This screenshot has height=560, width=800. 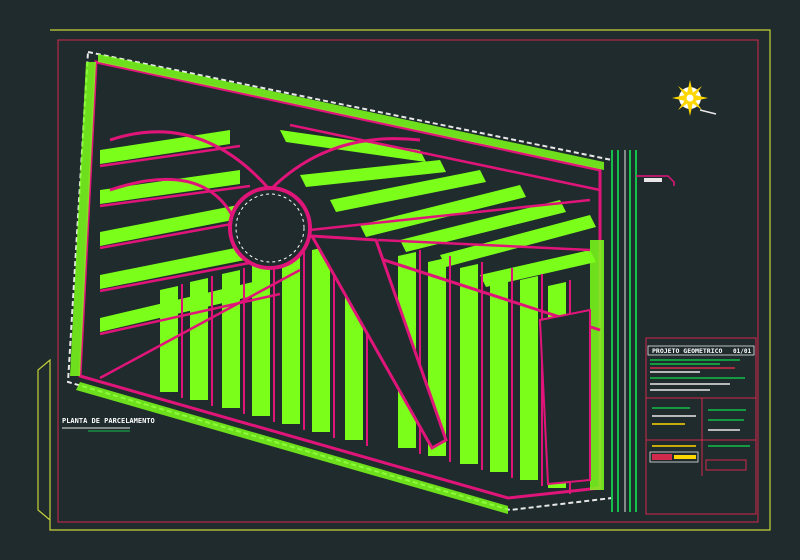 What do you see at coordinates (378, 342) in the screenshot?
I see `green-area-triangle` at bounding box center [378, 342].